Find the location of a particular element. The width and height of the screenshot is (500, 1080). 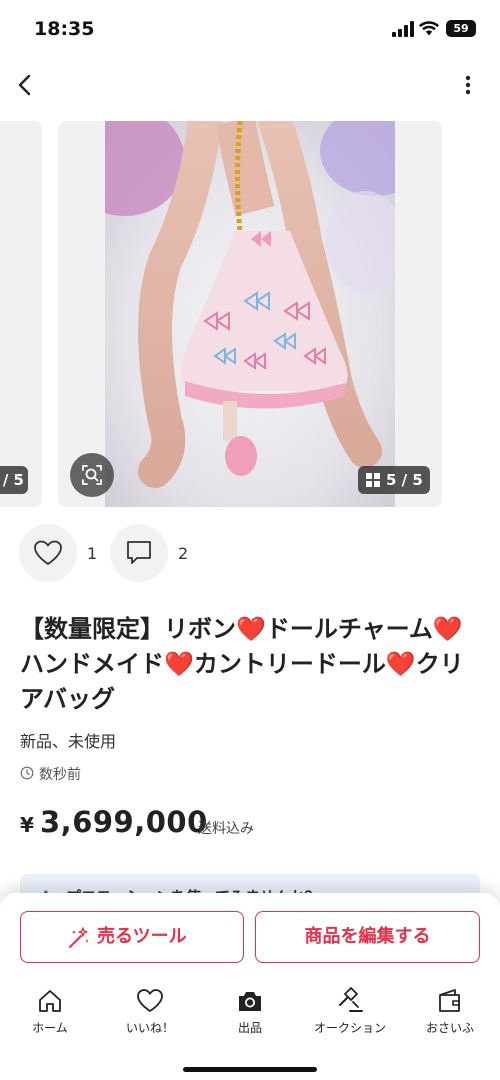

image-counter-button: 5 / 5 is located at coordinates (394, 480).